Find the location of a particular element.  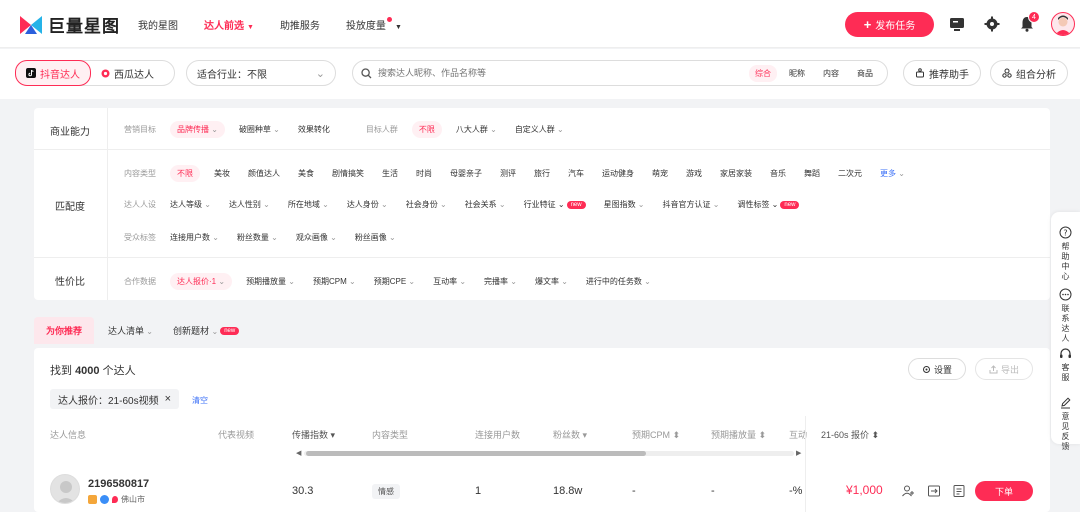

recommend-assistant-button: 推荐助手 is located at coordinates (942, 73).